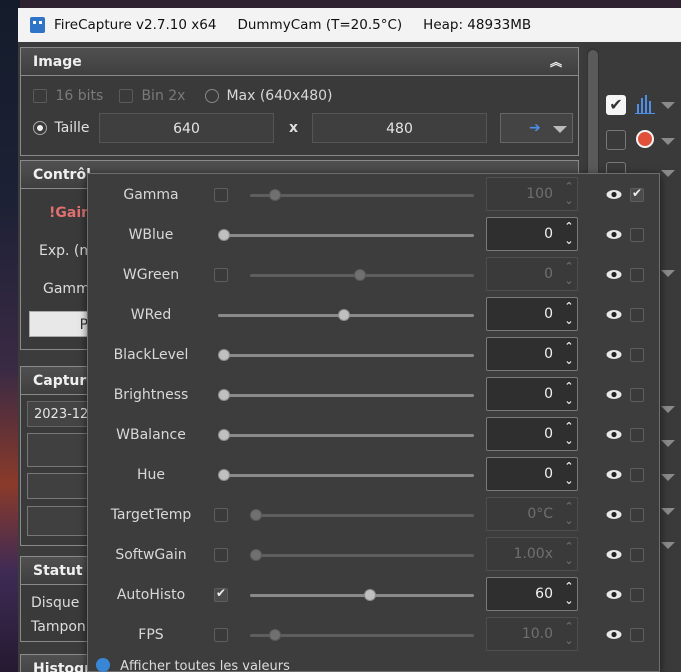 The height and width of the screenshot is (672, 681). Describe the element at coordinates (126, 96) in the screenshot. I see `bin-checkbox` at that location.